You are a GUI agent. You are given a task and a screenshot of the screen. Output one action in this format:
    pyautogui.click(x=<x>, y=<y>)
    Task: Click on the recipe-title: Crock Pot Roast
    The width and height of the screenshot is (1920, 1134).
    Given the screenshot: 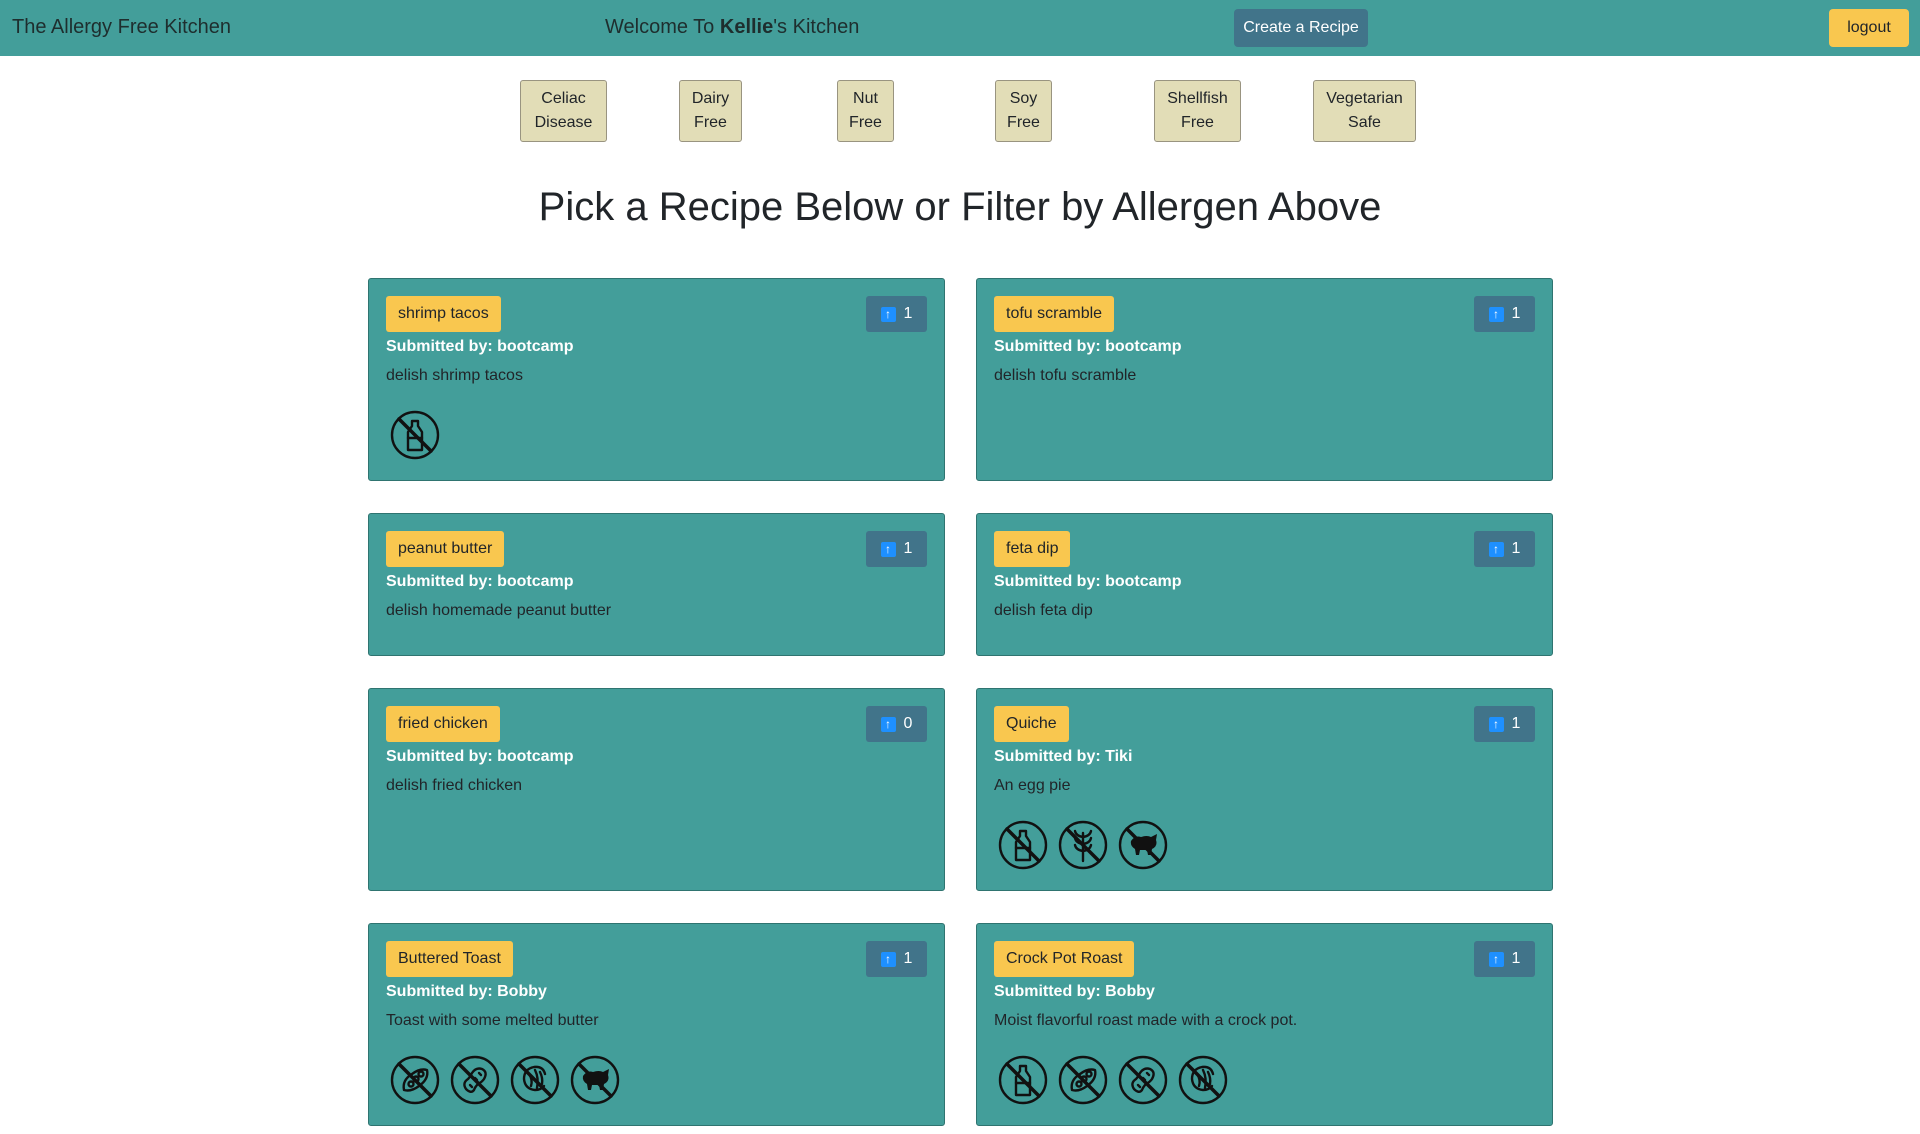 What is the action you would take?
    pyautogui.click(x=1064, y=959)
    